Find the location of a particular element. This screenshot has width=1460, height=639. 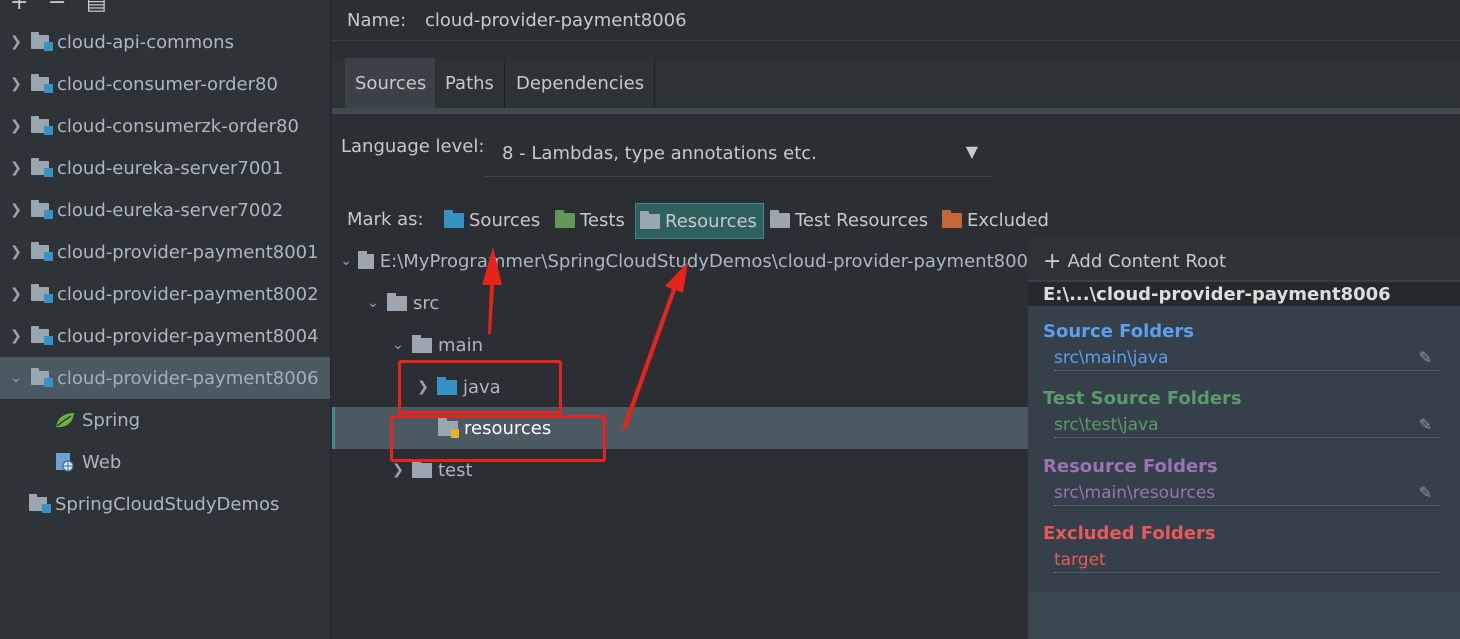

annotation-arrow-diagonal is located at coordinates (655, 346).